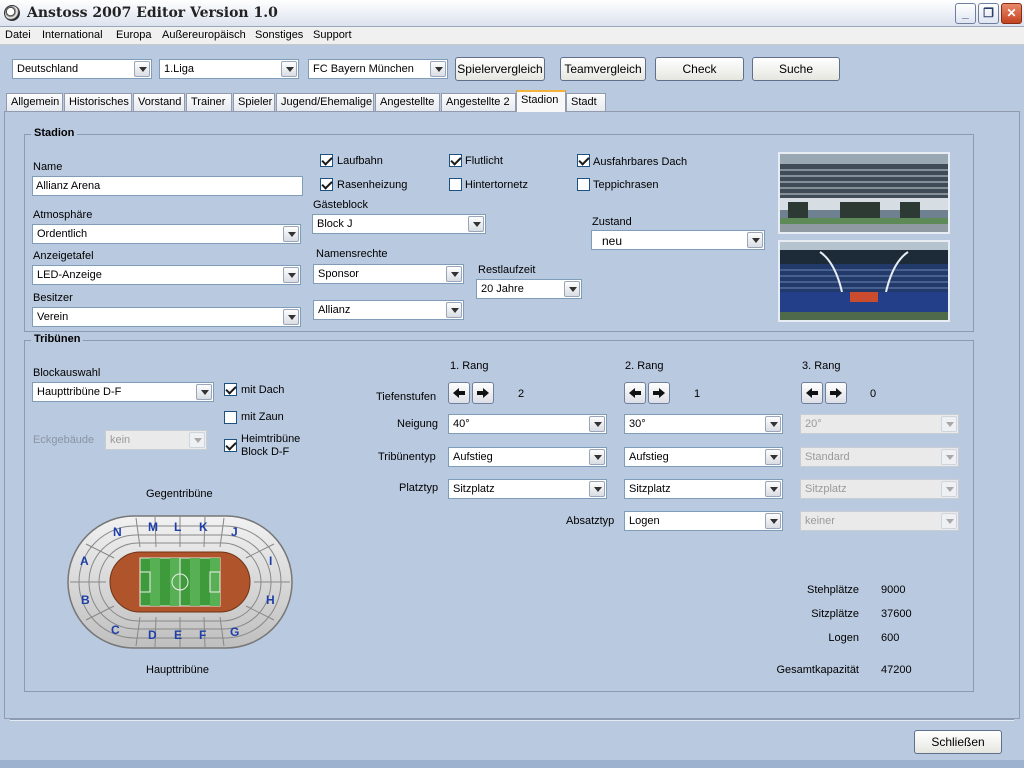  What do you see at coordinates (583, 184) in the screenshot?
I see `teppichrasen-checkbox` at bounding box center [583, 184].